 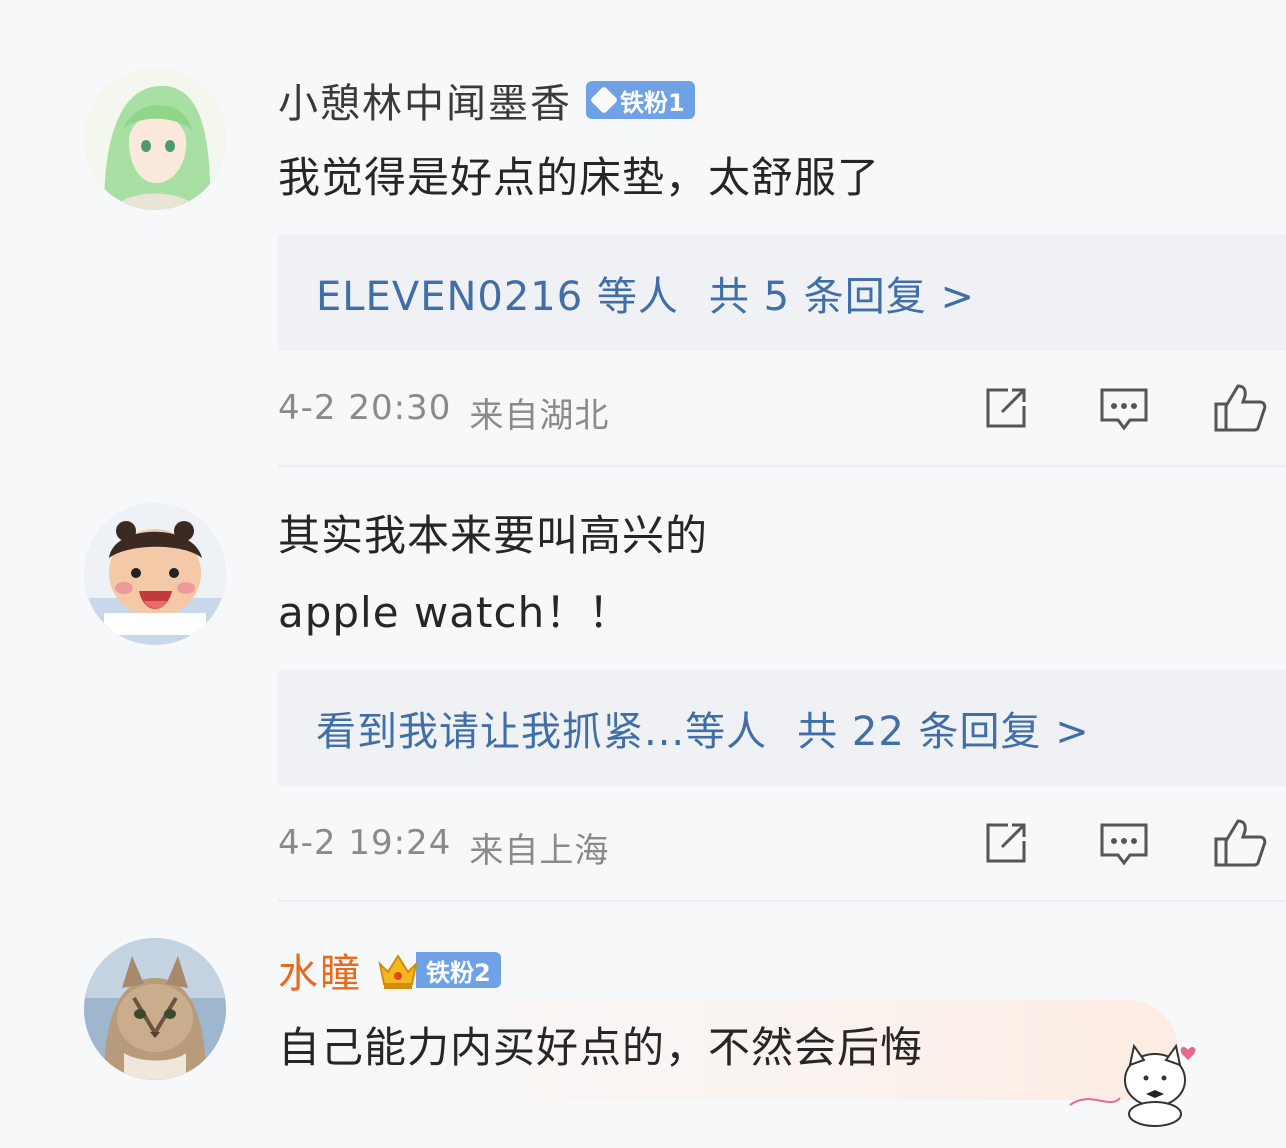 I want to click on reply-summary: 看到我请让我抓紧...等人 共 22 条回复 >, so click(x=782, y=728).